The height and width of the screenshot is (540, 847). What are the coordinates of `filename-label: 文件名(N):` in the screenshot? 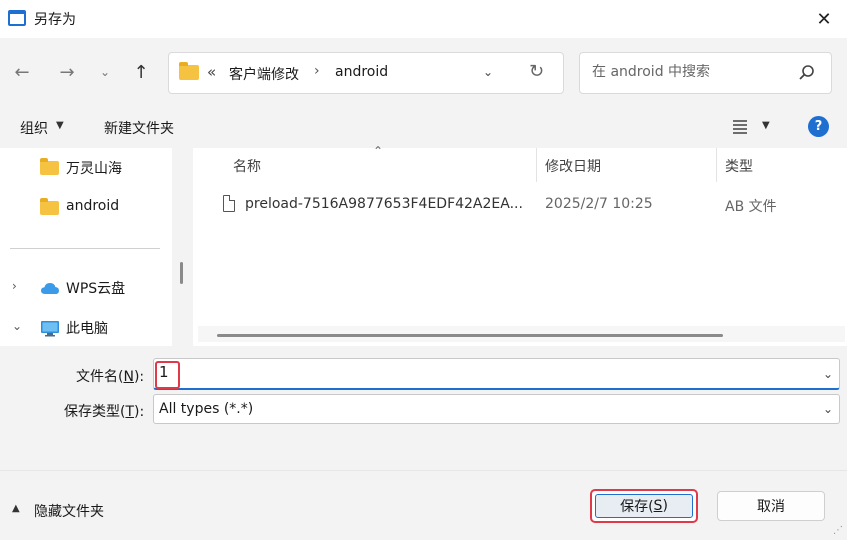 It's located at (110, 376).